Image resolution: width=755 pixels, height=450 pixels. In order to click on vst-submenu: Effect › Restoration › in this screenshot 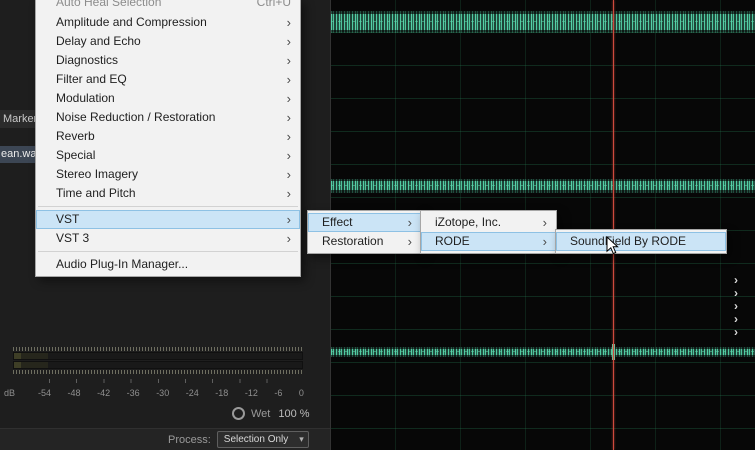, I will do `click(364, 232)`.